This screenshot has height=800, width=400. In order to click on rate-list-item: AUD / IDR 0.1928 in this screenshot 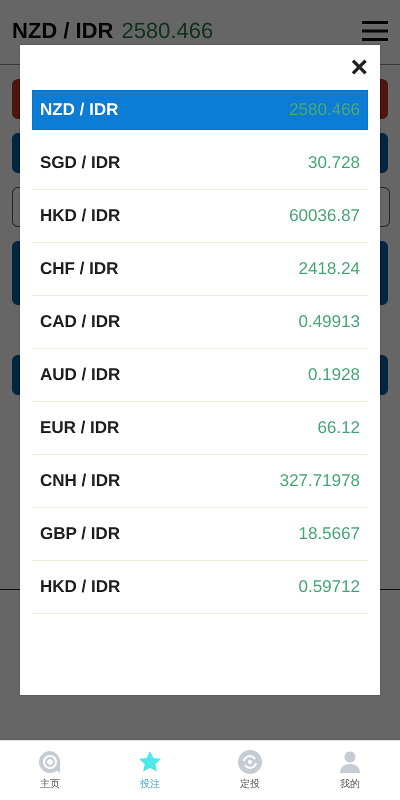, I will do `click(200, 375)`.